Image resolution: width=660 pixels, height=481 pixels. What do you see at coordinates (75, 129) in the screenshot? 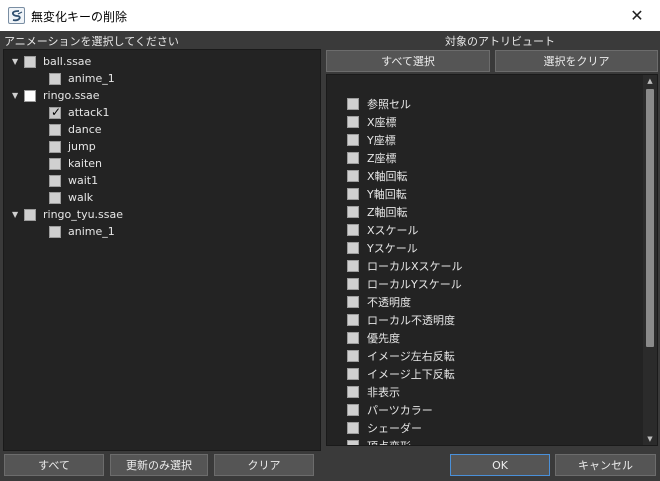
I see `tree-item-animation: dance` at bounding box center [75, 129].